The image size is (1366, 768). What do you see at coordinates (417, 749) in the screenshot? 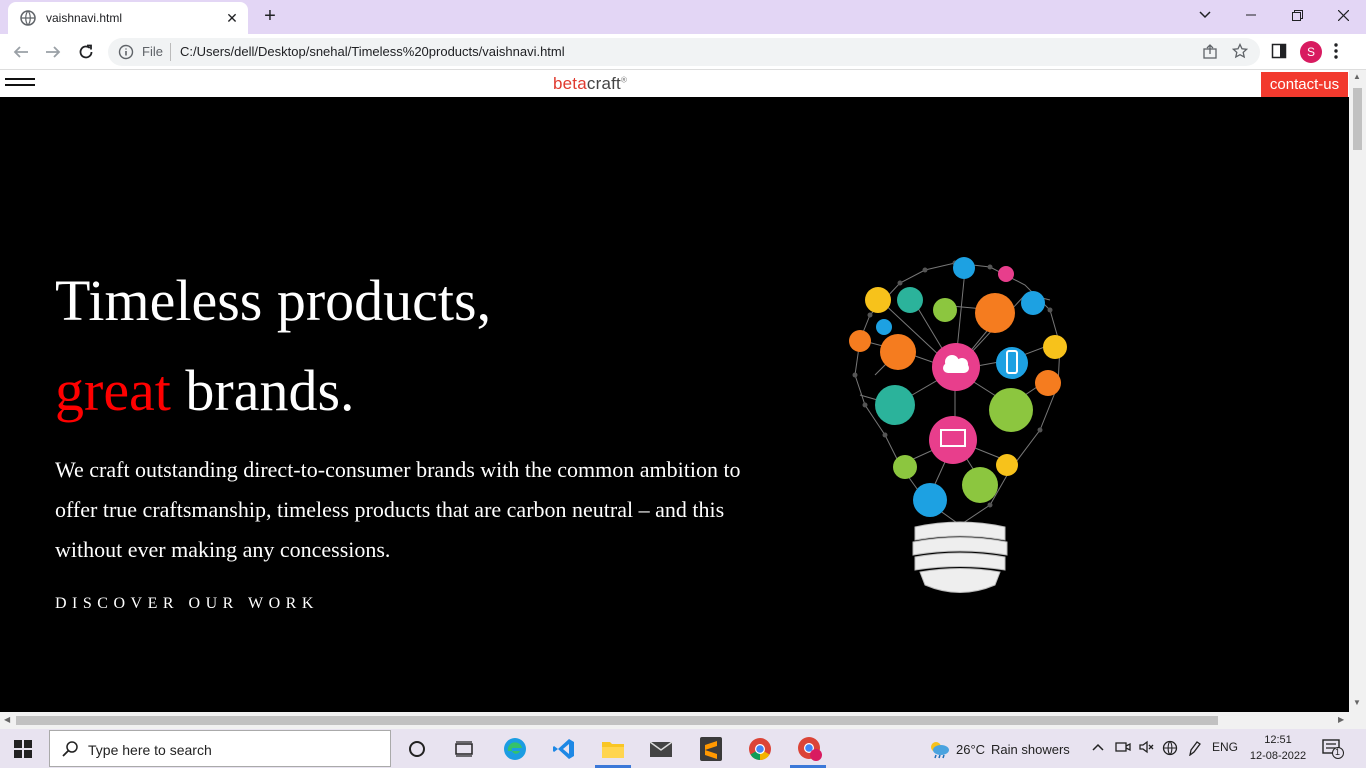
I see `cortana-icon` at bounding box center [417, 749].